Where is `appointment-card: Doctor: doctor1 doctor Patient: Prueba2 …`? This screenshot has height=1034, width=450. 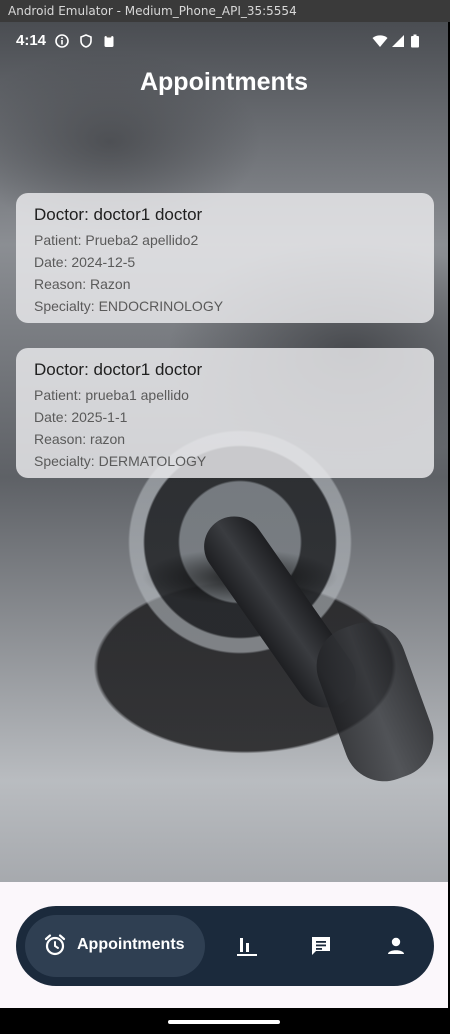
appointment-card: Doctor: doctor1 doctor Patient: Prueba2 … is located at coordinates (225, 258).